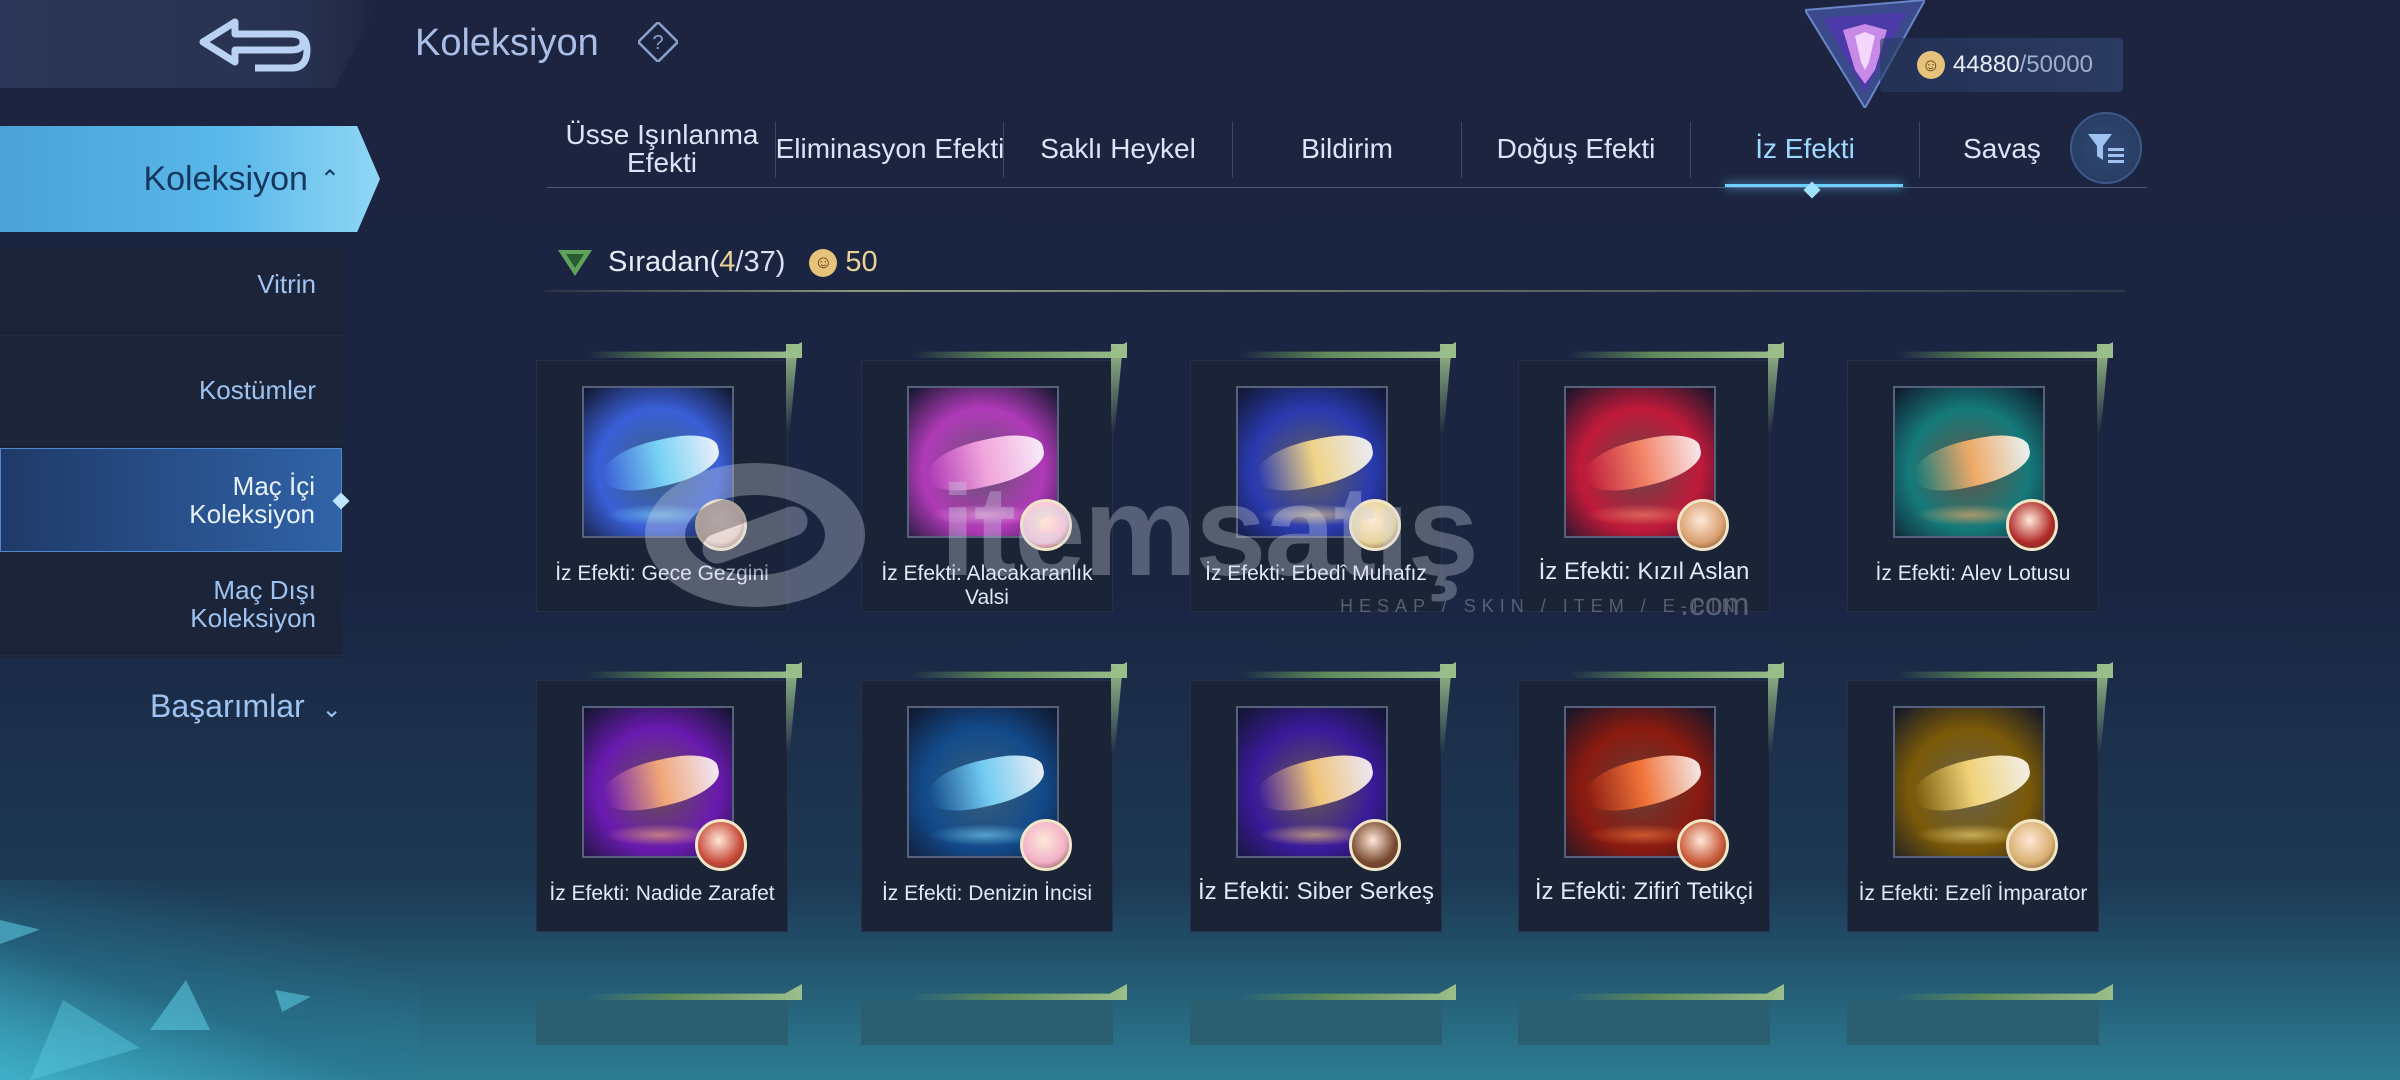  I want to click on tab-label: İz Efekti, so click(1805, 148).